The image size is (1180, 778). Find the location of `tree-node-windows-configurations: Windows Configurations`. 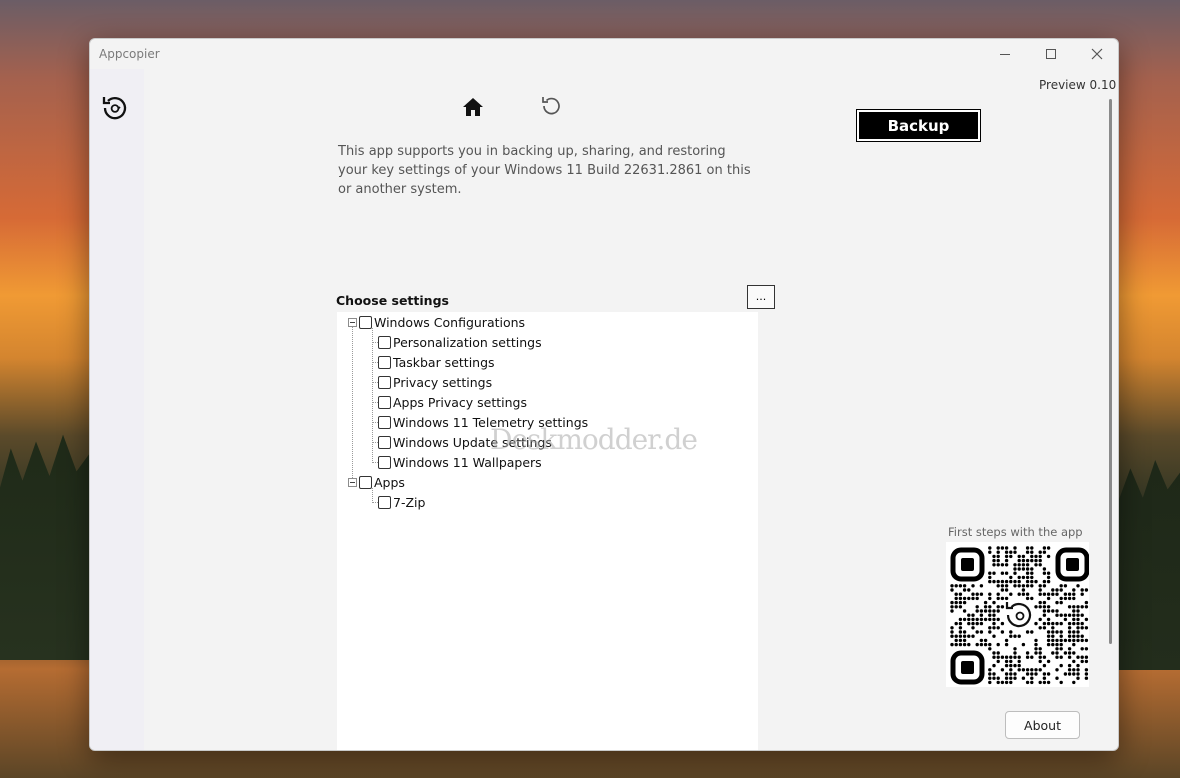

tree-node-windows-configurations: Windows Configurations is located at coordinates (442, 322).